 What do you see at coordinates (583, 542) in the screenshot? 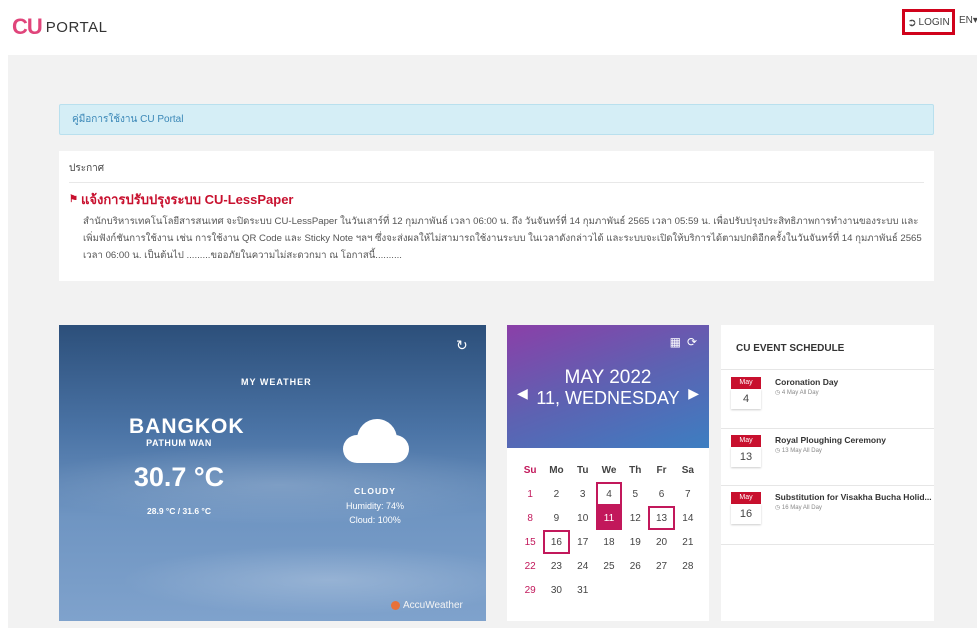
I see `calendar-day: 17` at bounding box center [583, 542].